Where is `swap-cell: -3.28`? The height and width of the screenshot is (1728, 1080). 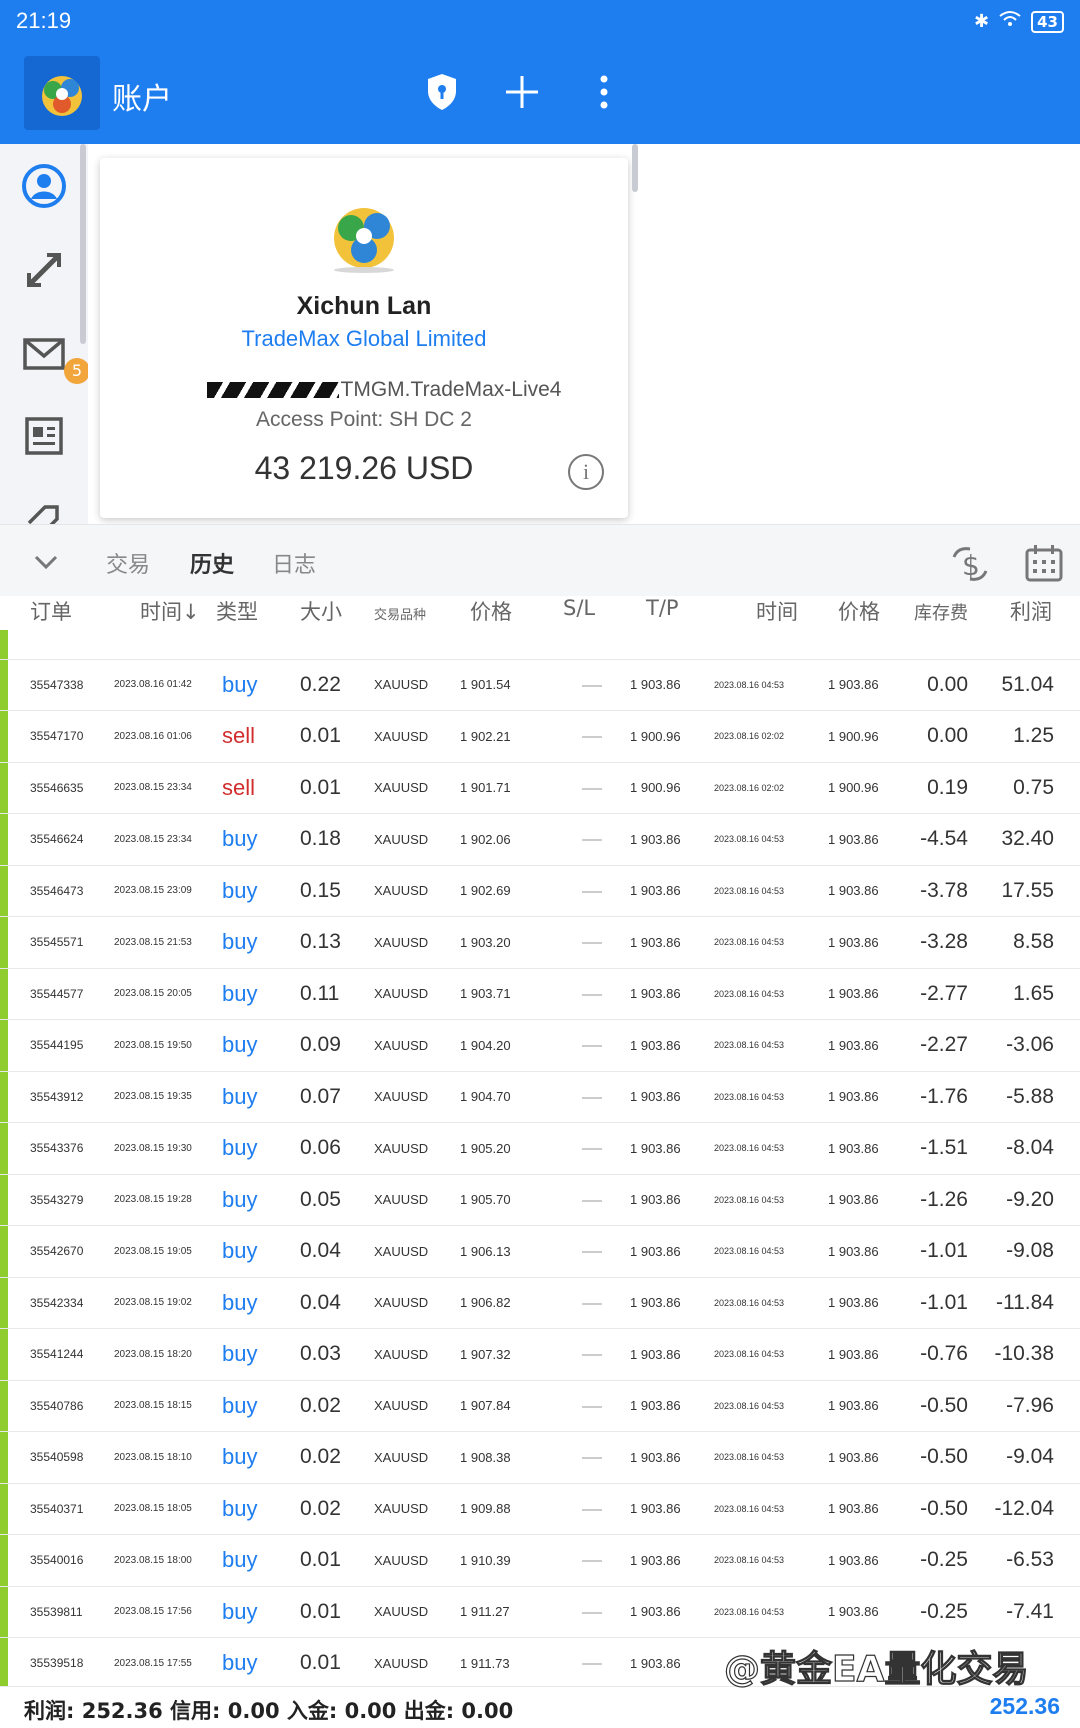
swap-cell: -3.28 is located at coordinates (944, 942).